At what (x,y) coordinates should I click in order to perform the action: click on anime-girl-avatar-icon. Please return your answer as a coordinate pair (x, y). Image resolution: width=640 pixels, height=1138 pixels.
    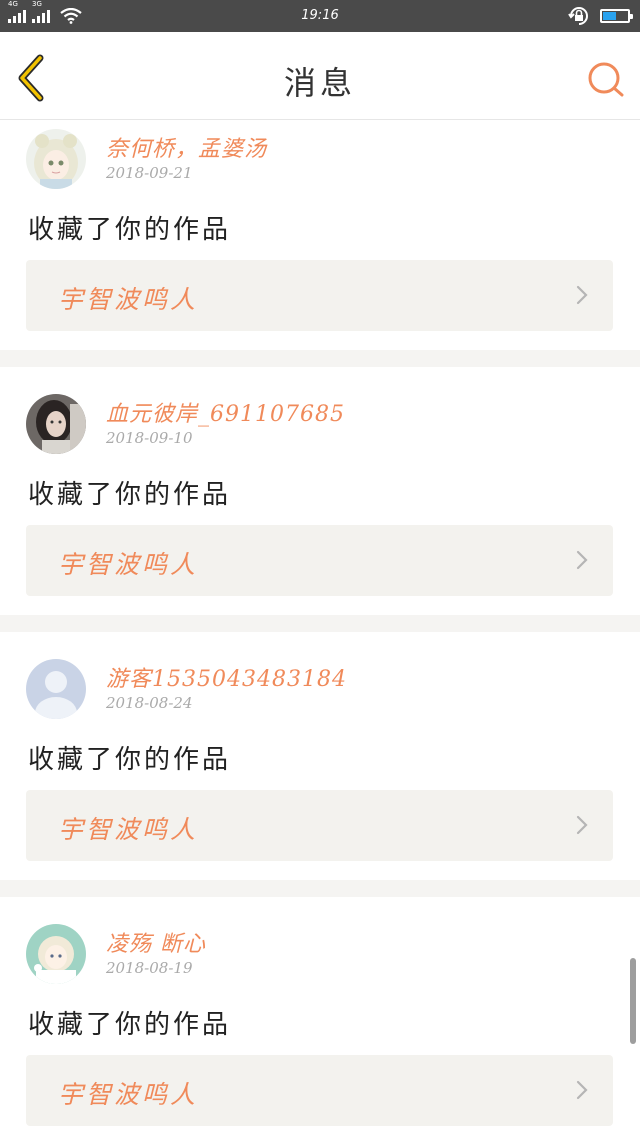
    Looking at the image, I should click on (56, 159).